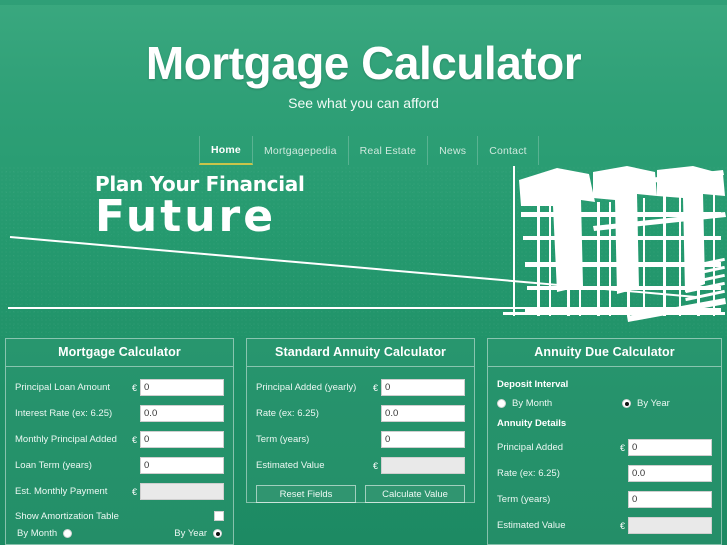 This screenshot has width=727, height=545. I want to click on nav-item-label: Real Estate, so click(388, 150).